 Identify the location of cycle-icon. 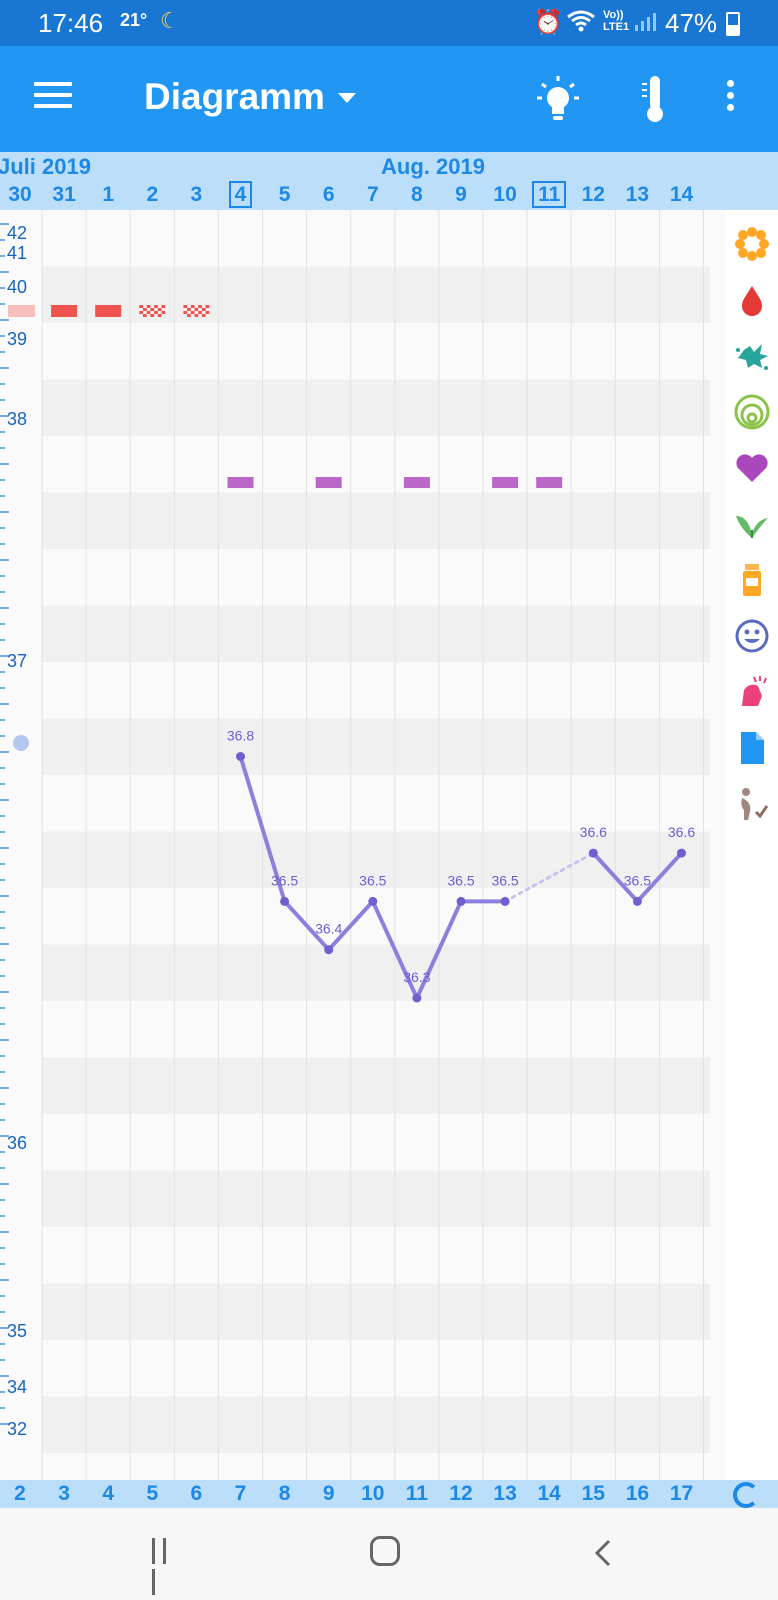
(746, 1495).